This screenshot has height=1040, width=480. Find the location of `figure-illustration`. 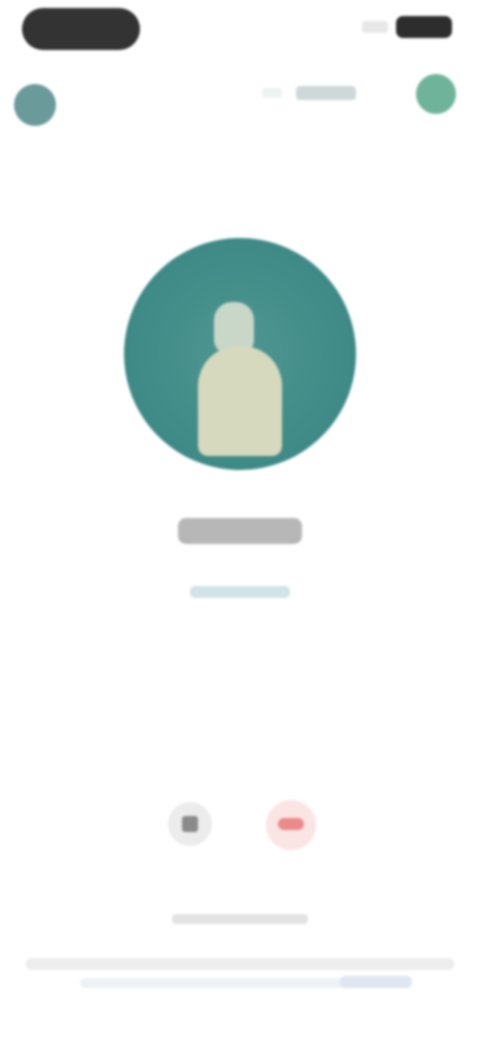

figure-illustration is located at coordinates (240, 379).